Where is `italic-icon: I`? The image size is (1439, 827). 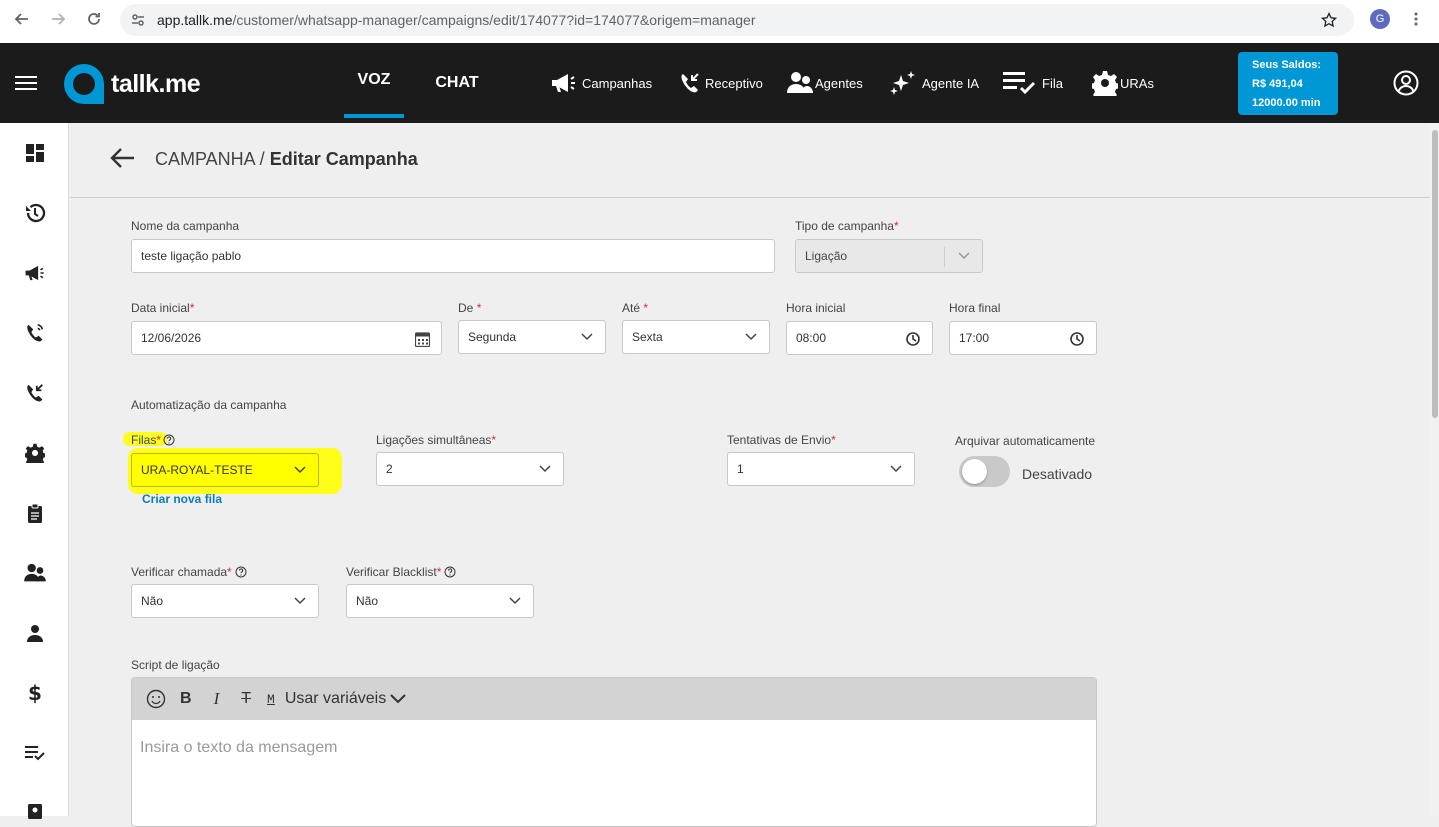
italic-icon: I is located at coordinates (217, 699).